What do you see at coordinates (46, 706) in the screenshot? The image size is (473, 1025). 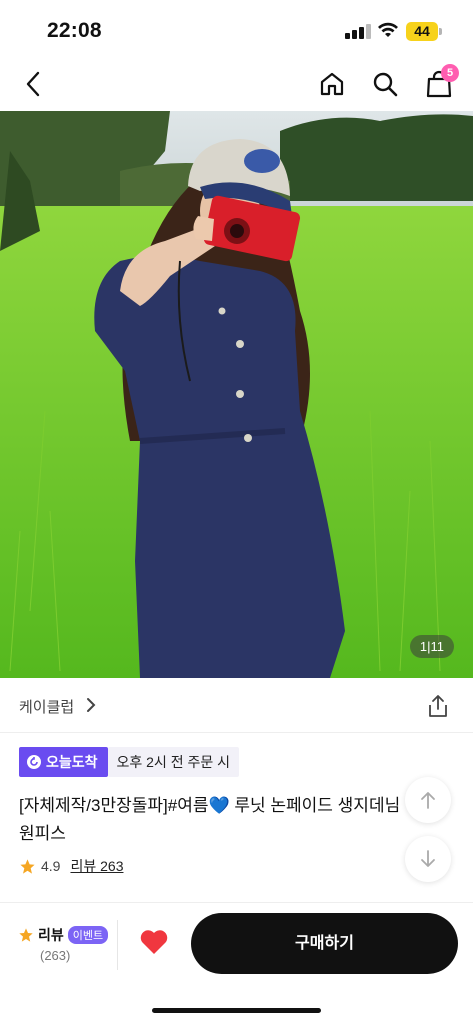 I see `store-name: 케이클럽` at bounding box center [46, 706].